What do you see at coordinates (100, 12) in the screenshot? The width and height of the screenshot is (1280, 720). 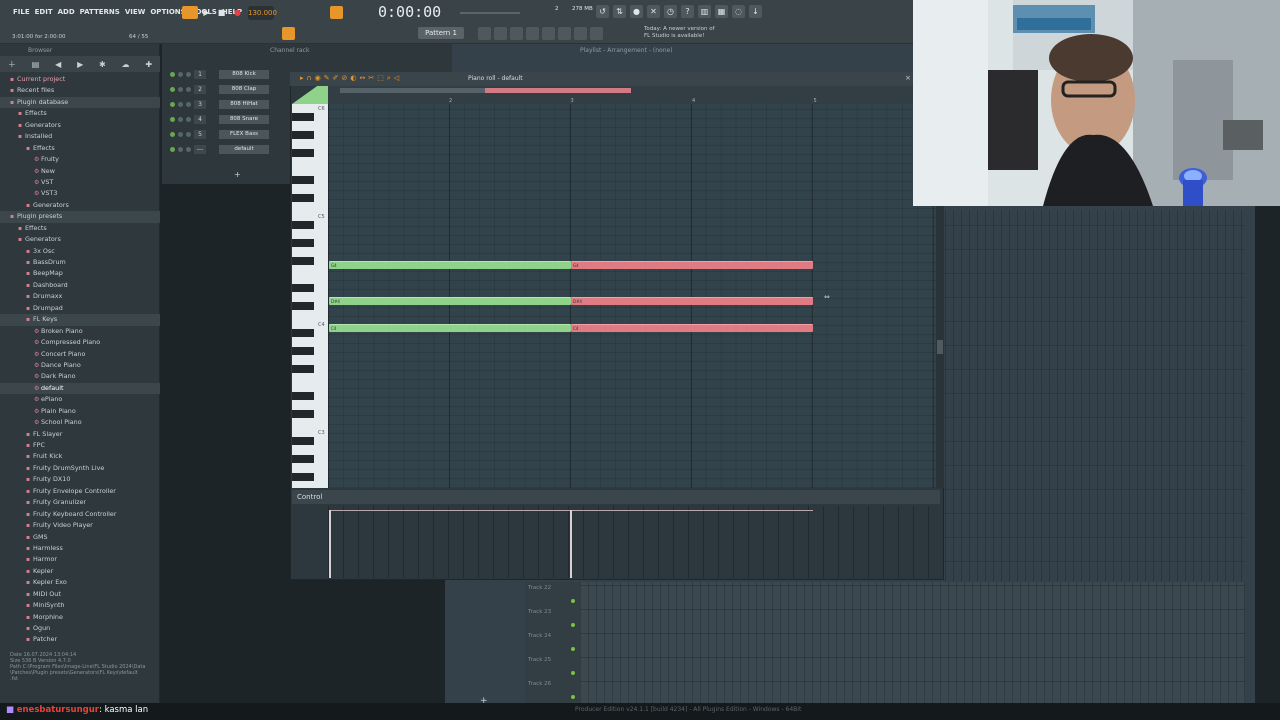 I see `menu-patterns: PATTERNS` at bounding box center [100, 12].